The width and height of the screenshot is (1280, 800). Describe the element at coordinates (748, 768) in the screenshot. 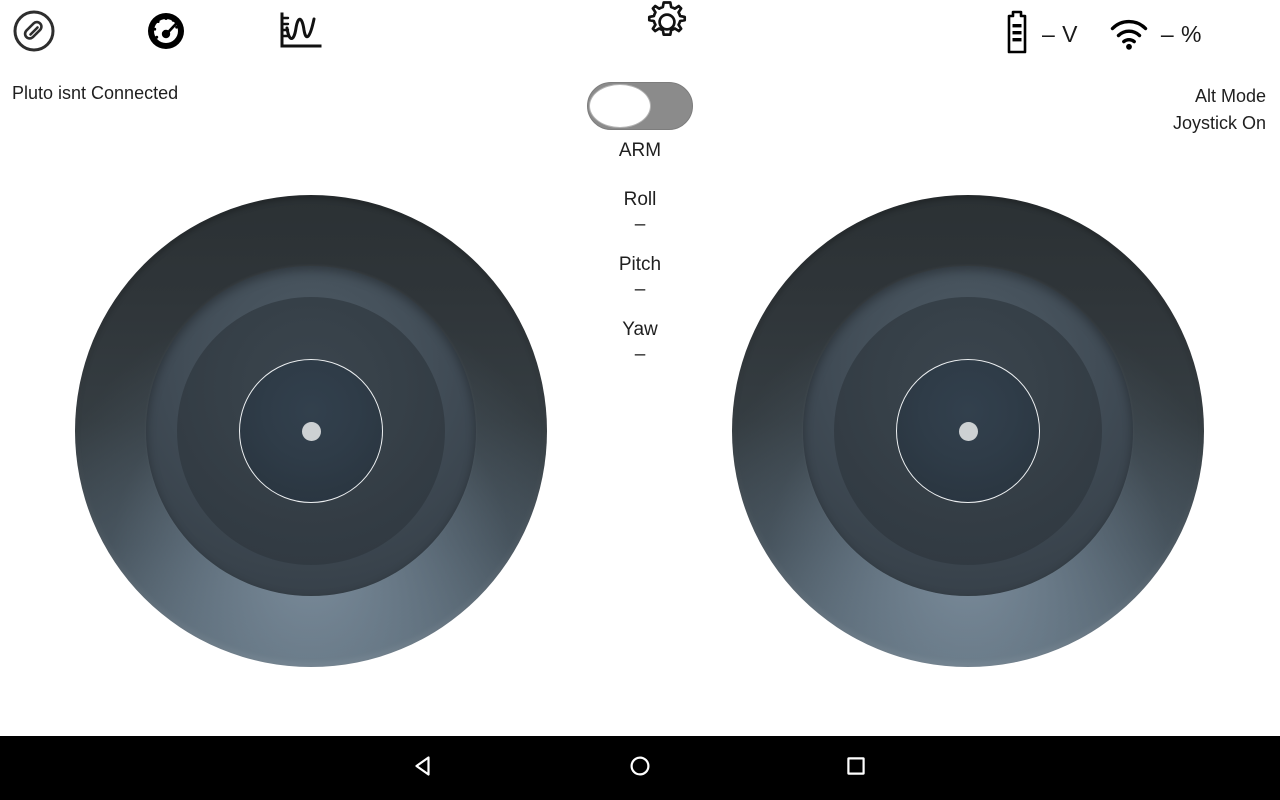

I see `nav-spacer-right` at that location.